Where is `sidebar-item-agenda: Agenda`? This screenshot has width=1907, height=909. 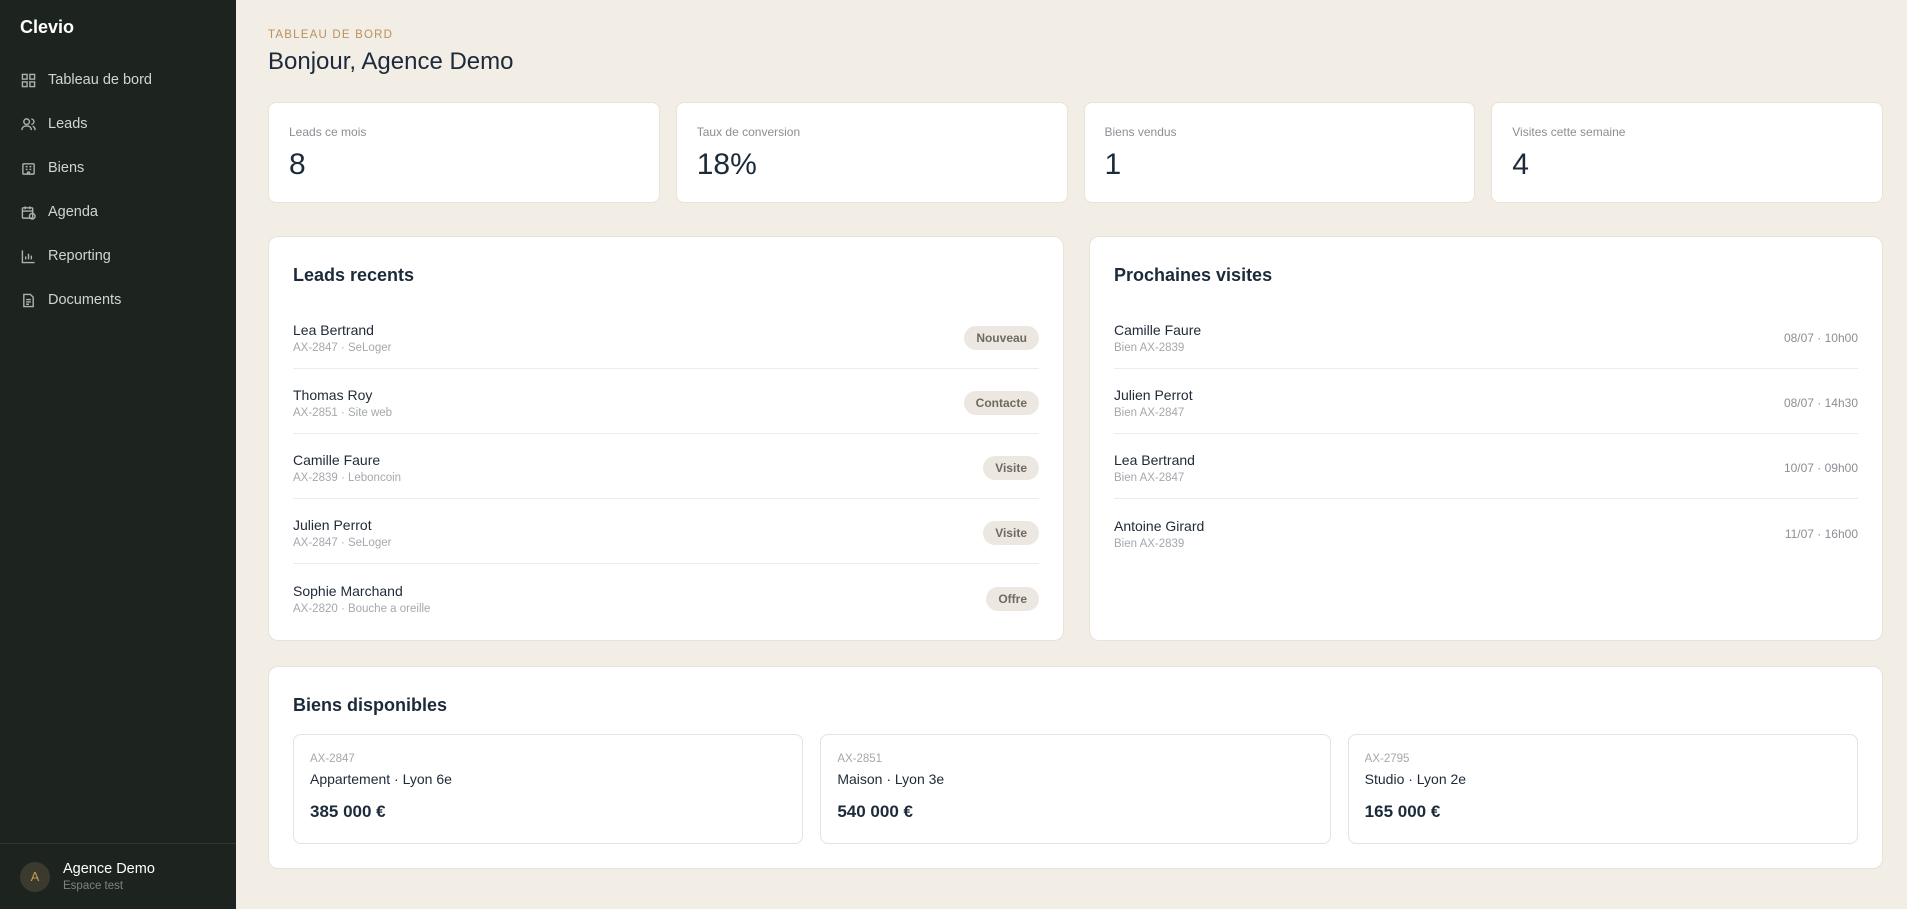 sidebar-item-agenda: Agenda is located at coordinates (118, 212).